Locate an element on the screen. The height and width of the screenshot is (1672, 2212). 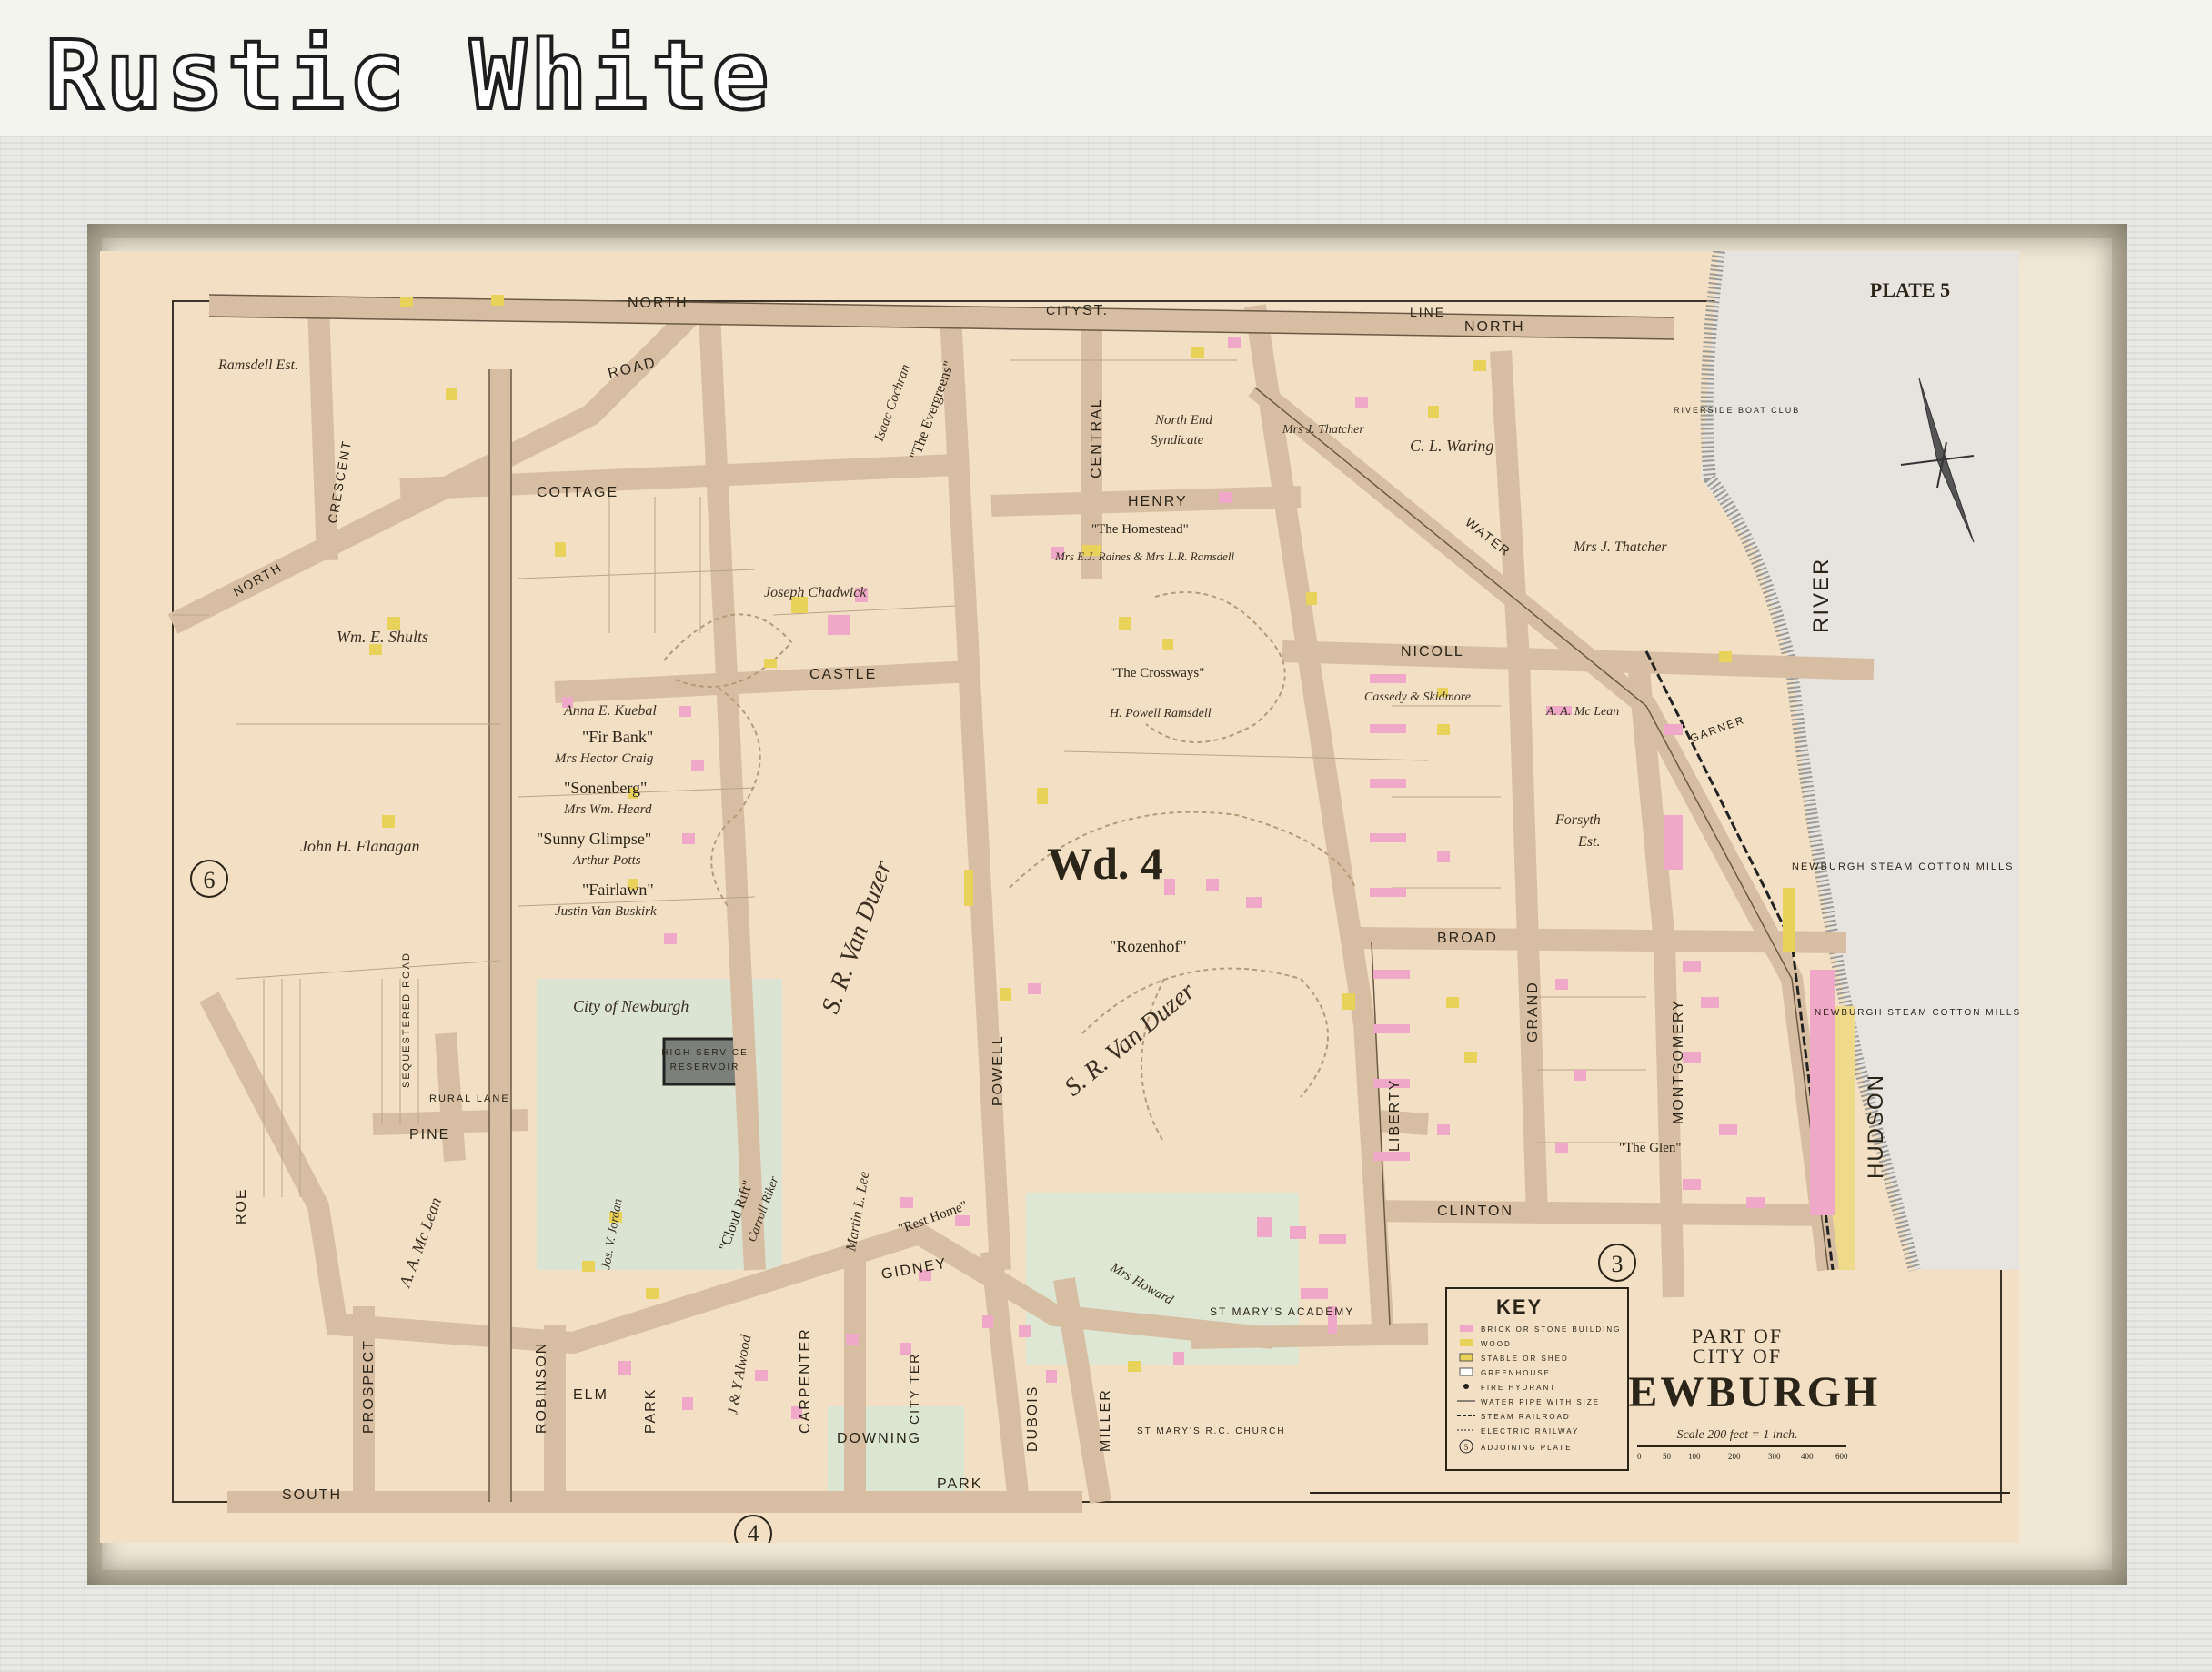
street-rural-lane: RURAL LANE is located at coordinates (469, 1098).